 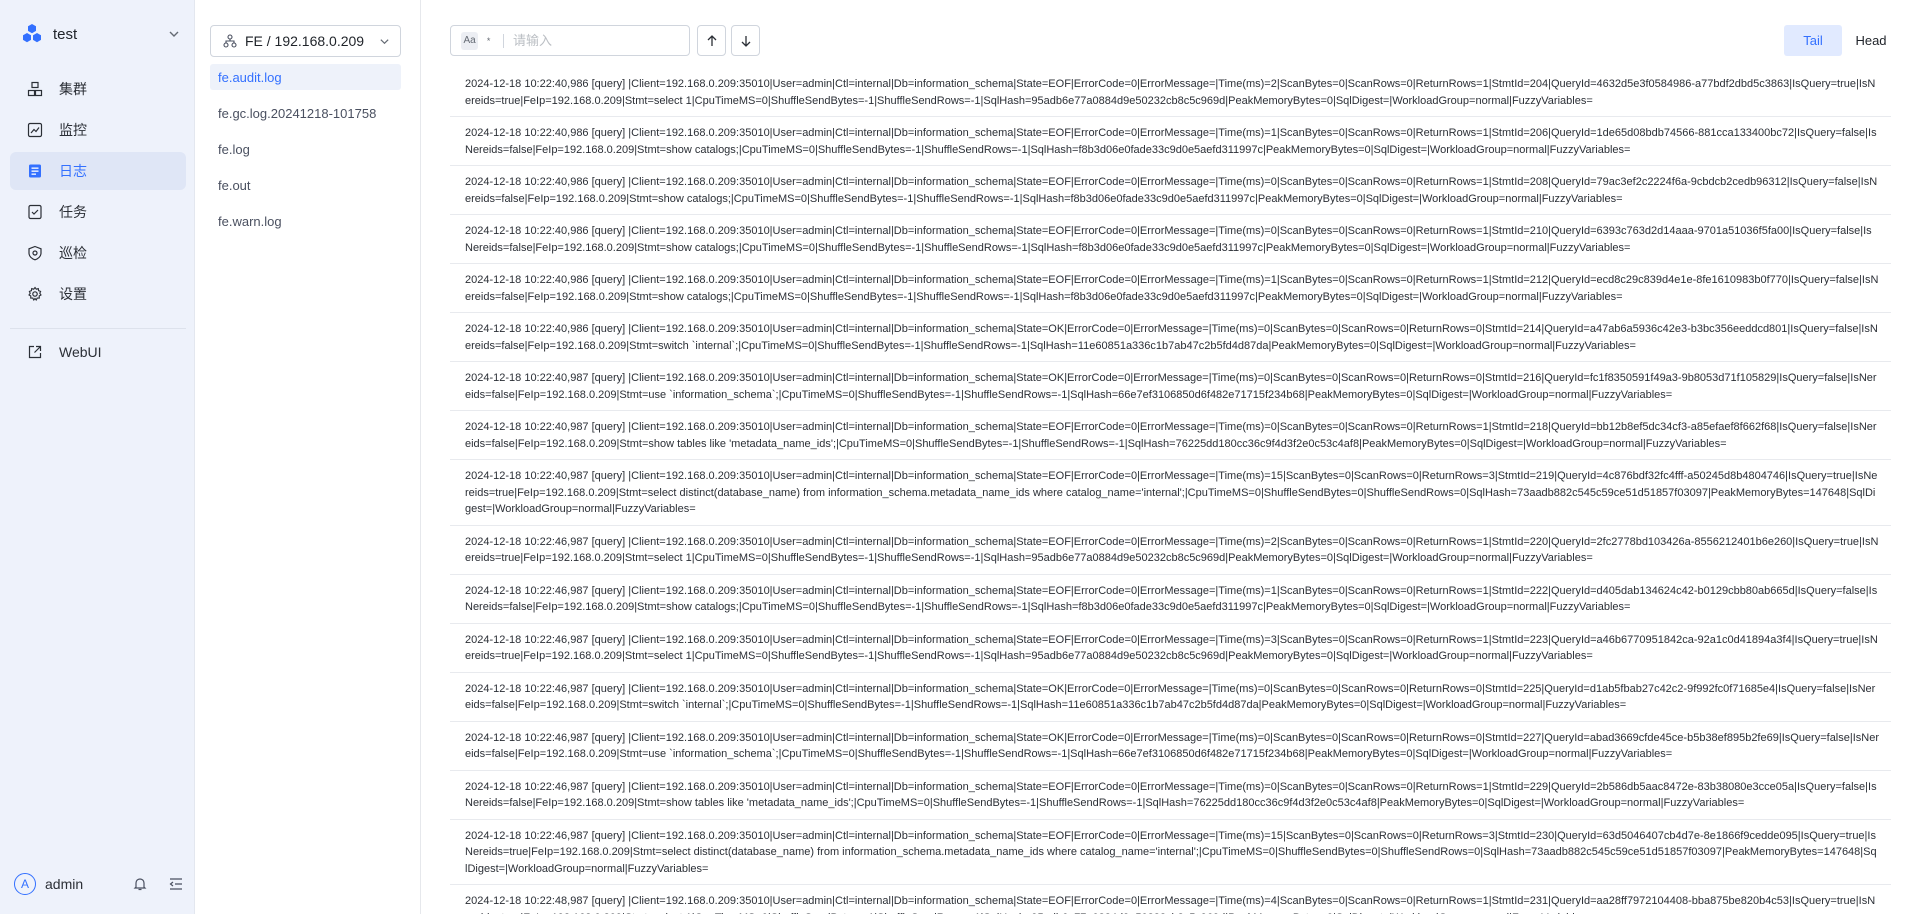 I want to click on user-bar: A admin, so click(x=99, y=884).